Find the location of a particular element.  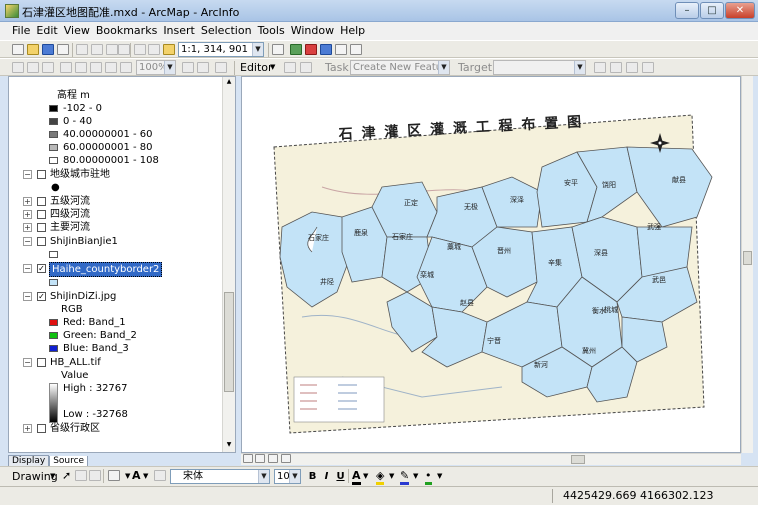

bold-button: B is located at coordinates (312, 476).